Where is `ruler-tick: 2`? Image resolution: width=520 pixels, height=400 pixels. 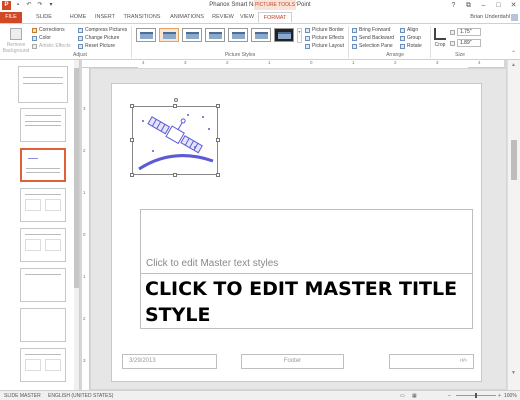 ruler-tick: 2 is located at coordinates (84, 150).